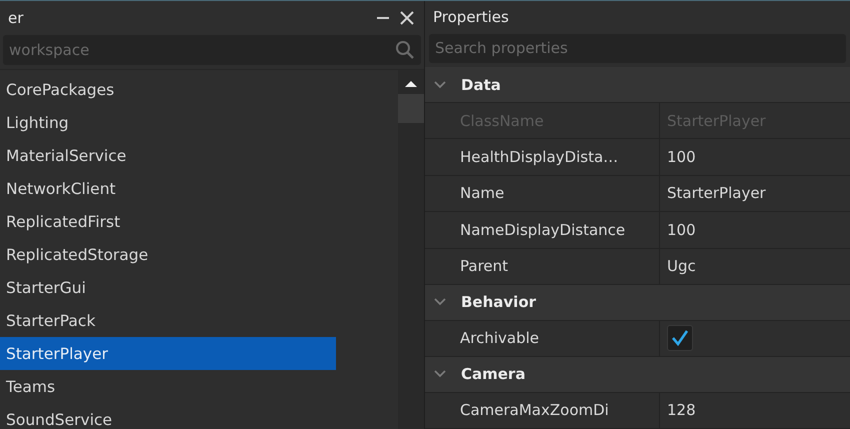  I want to click on tree-item: StarterGui, so click(168, 287).